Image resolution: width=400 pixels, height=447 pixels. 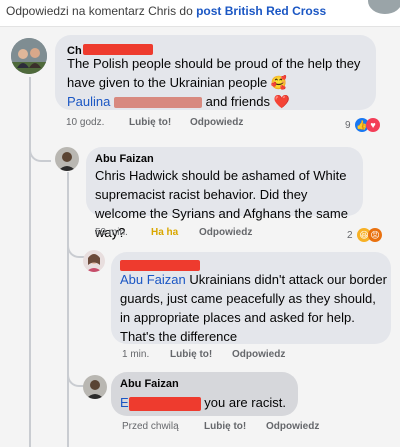 What do you see at coordinates (245, 402) in the screenshot?
I see `comment-text-body: you are racist.` at bounding box center [245, 402].